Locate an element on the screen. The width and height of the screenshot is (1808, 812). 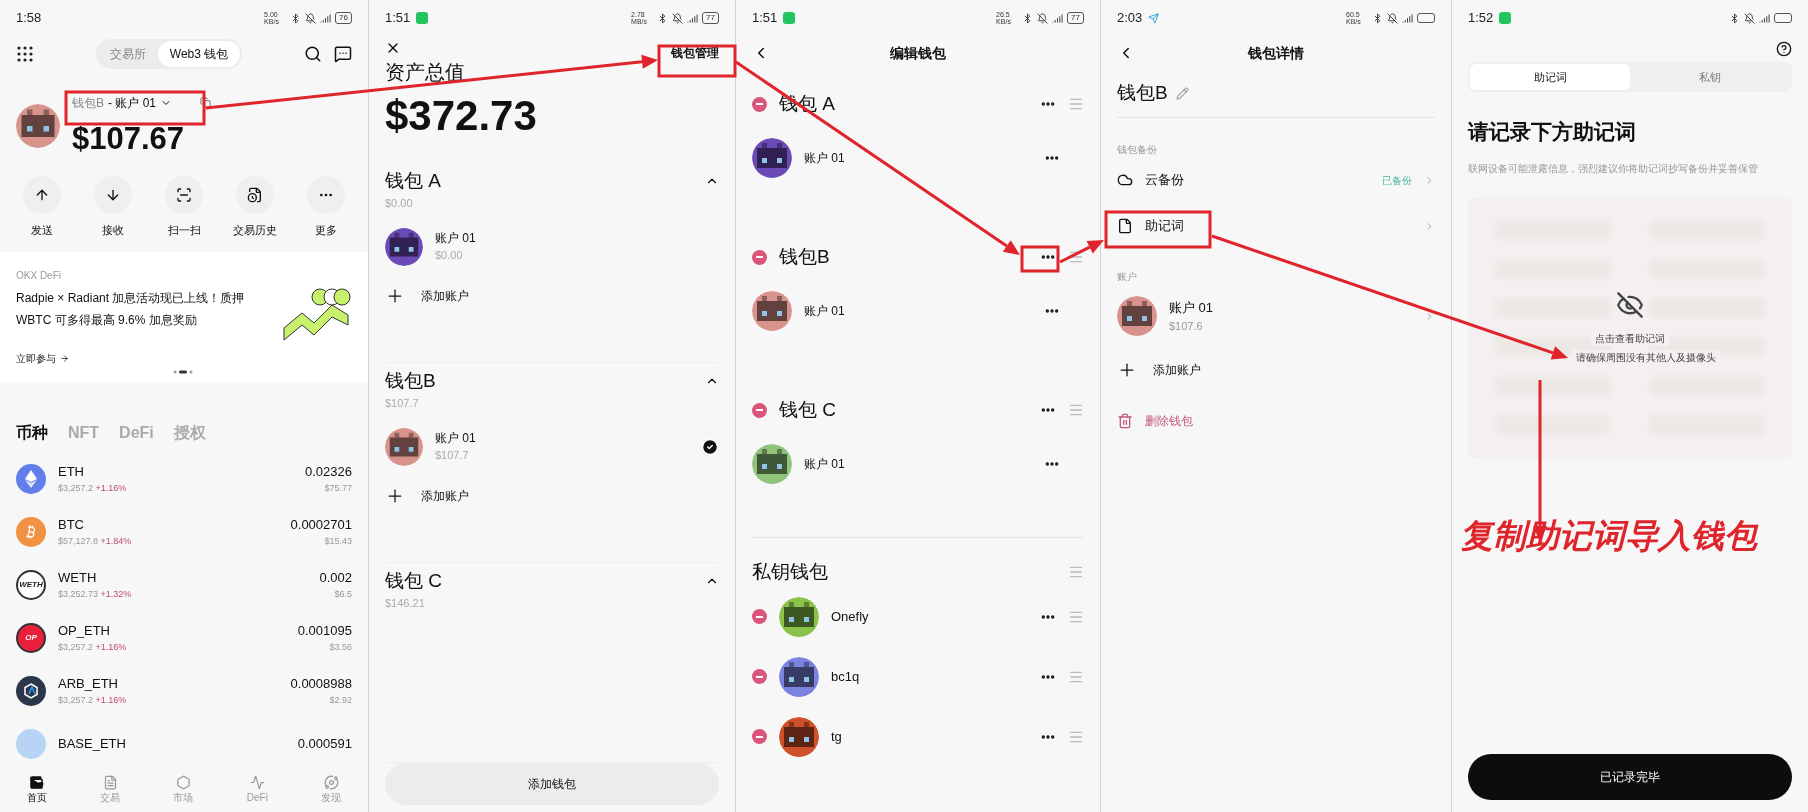
hidden-phrase-card: 点击查看助记词 请确保周围没有其他人及摄像头 is located at coordinates (1630, 327).